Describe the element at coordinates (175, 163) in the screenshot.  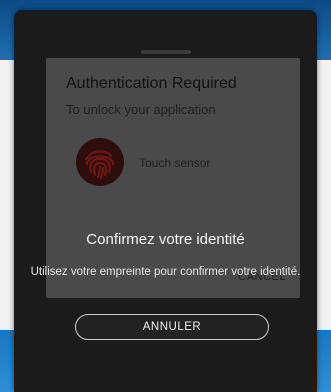
I see `touch-sensor-label: Touch sensor` at that location.